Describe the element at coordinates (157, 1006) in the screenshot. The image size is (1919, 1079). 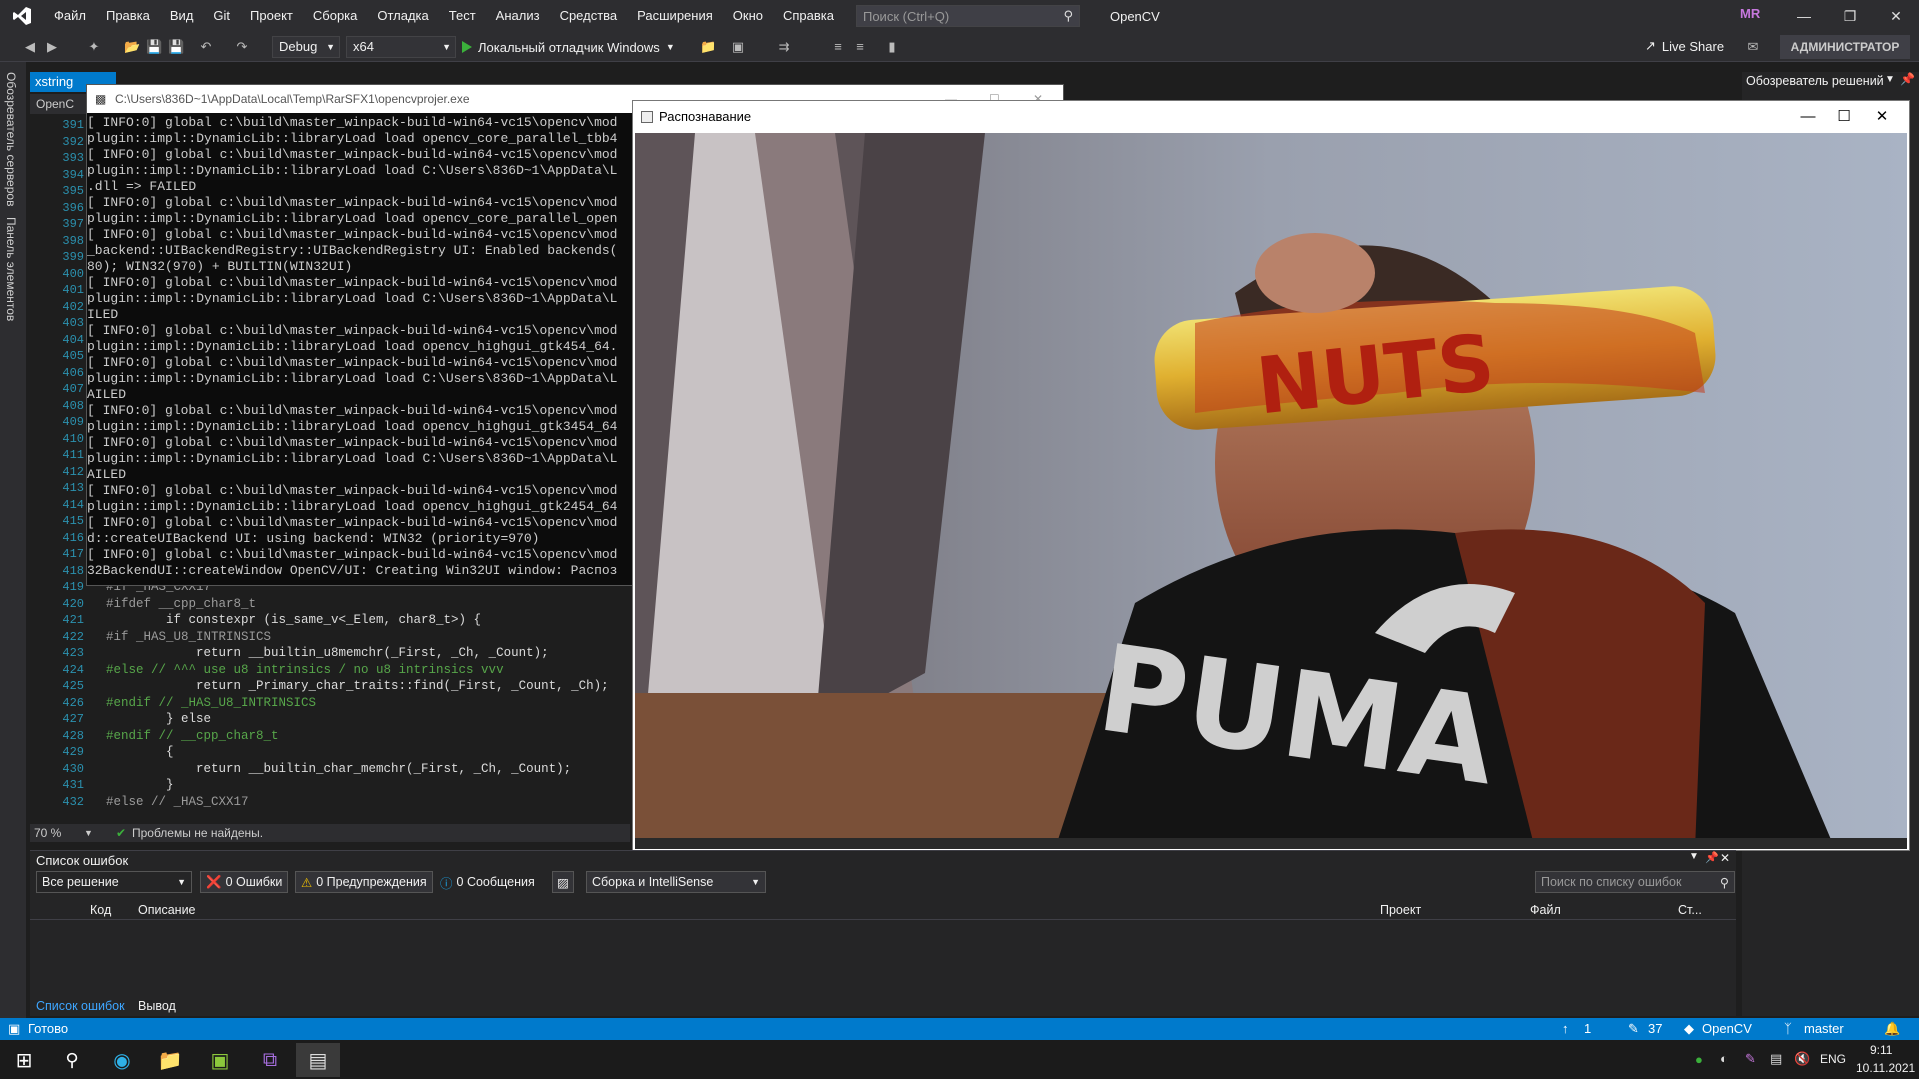
I see `tab-output: Вывод` at that location.